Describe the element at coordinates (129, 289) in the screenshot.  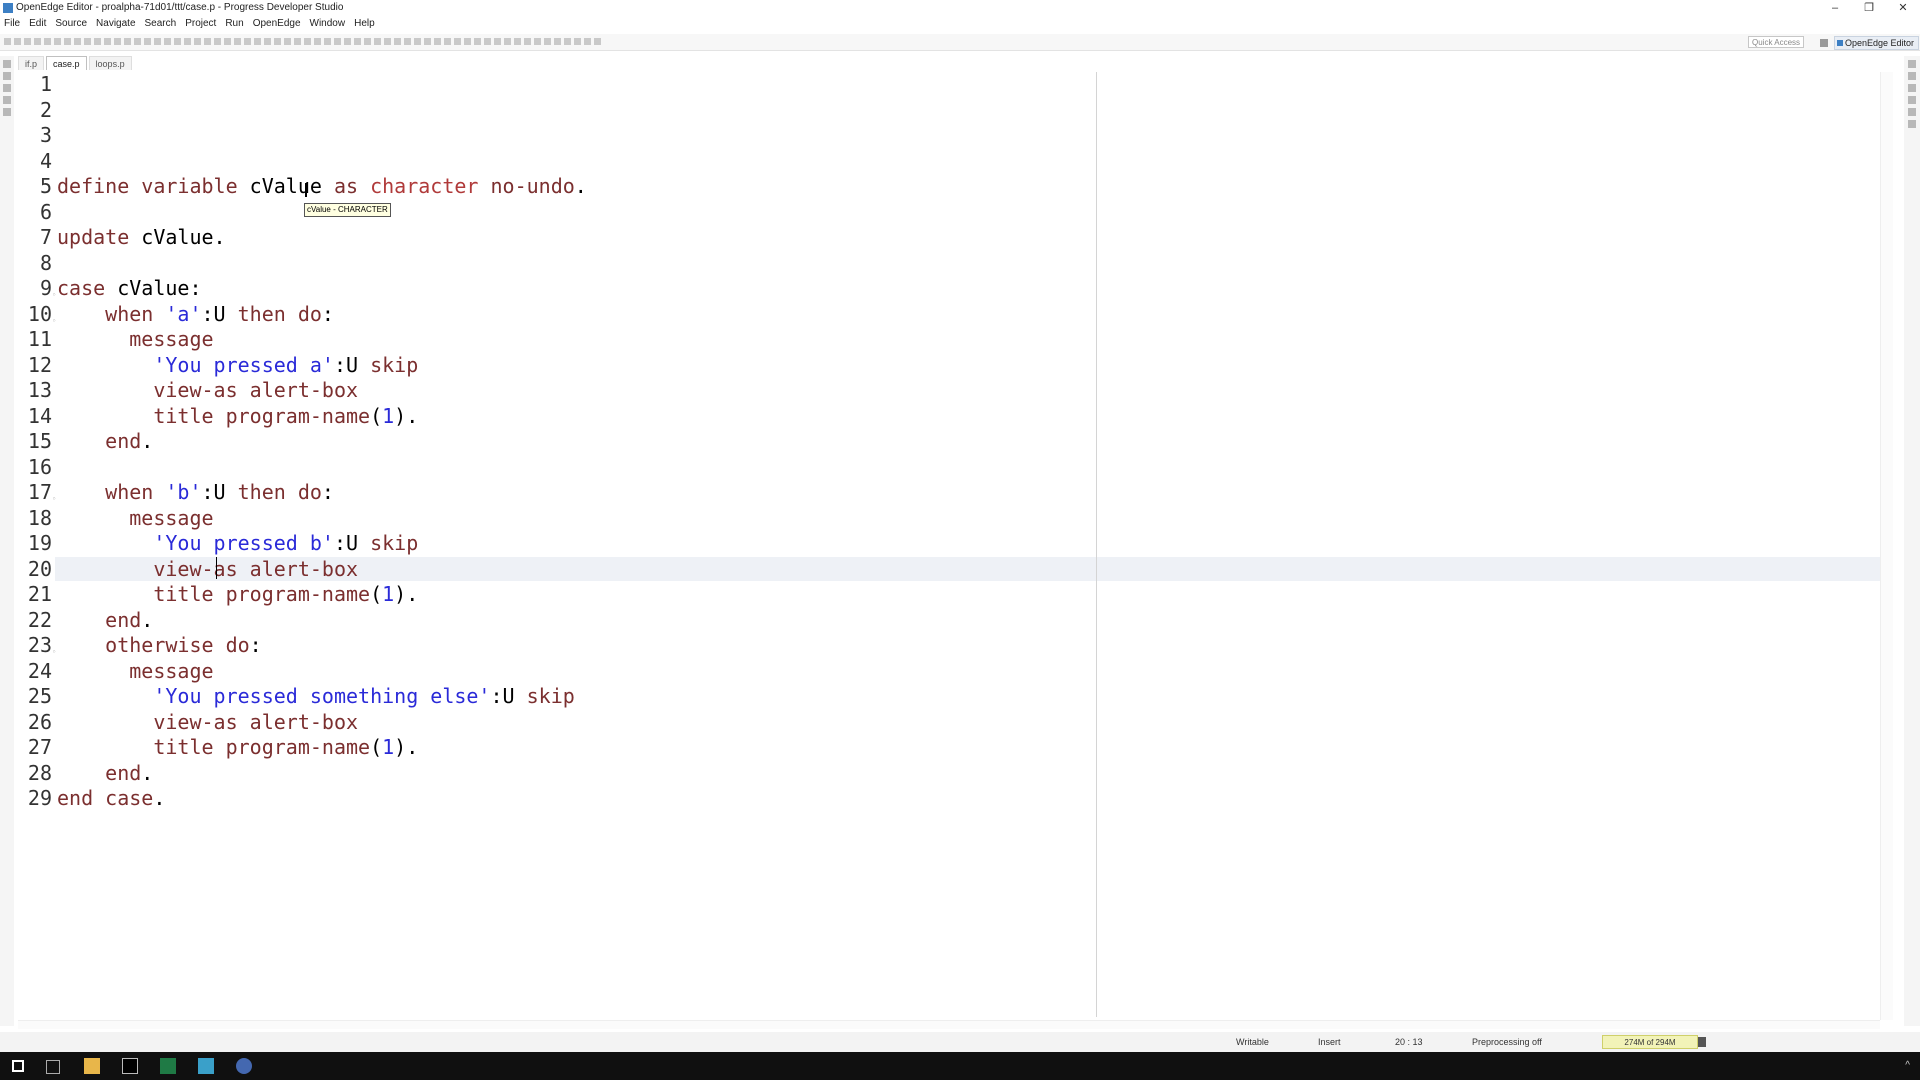
I see `code-text: case cValue:` at that location.